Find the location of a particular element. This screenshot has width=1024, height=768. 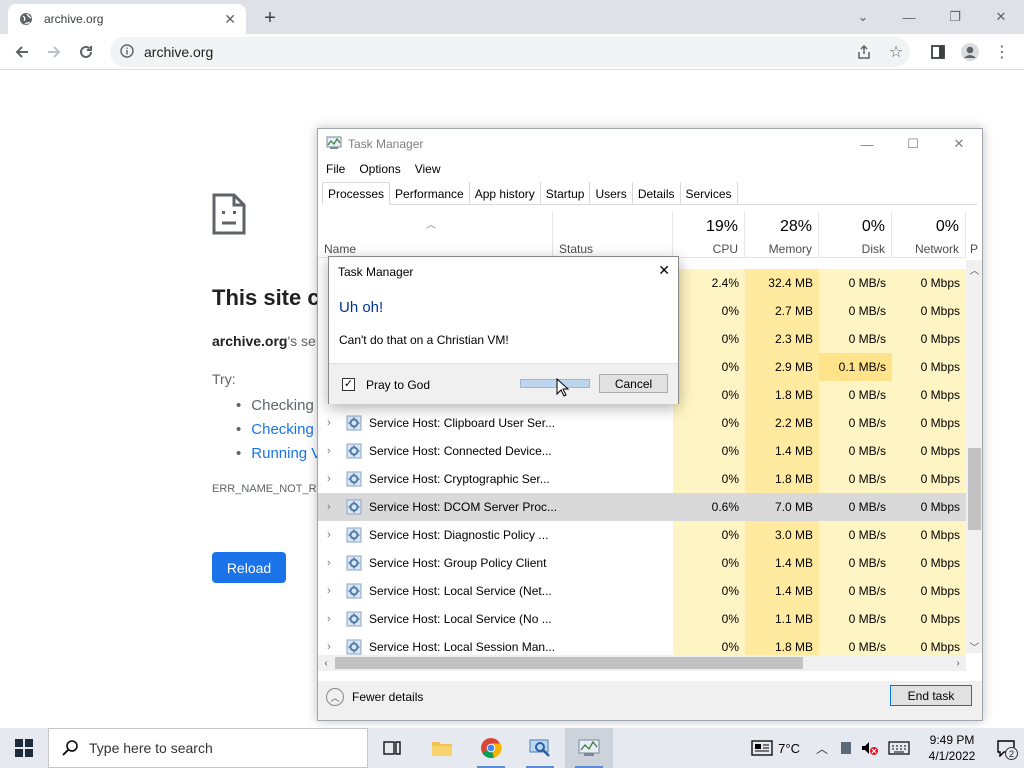

tab-details: Details is located at coordinates (657, 193).